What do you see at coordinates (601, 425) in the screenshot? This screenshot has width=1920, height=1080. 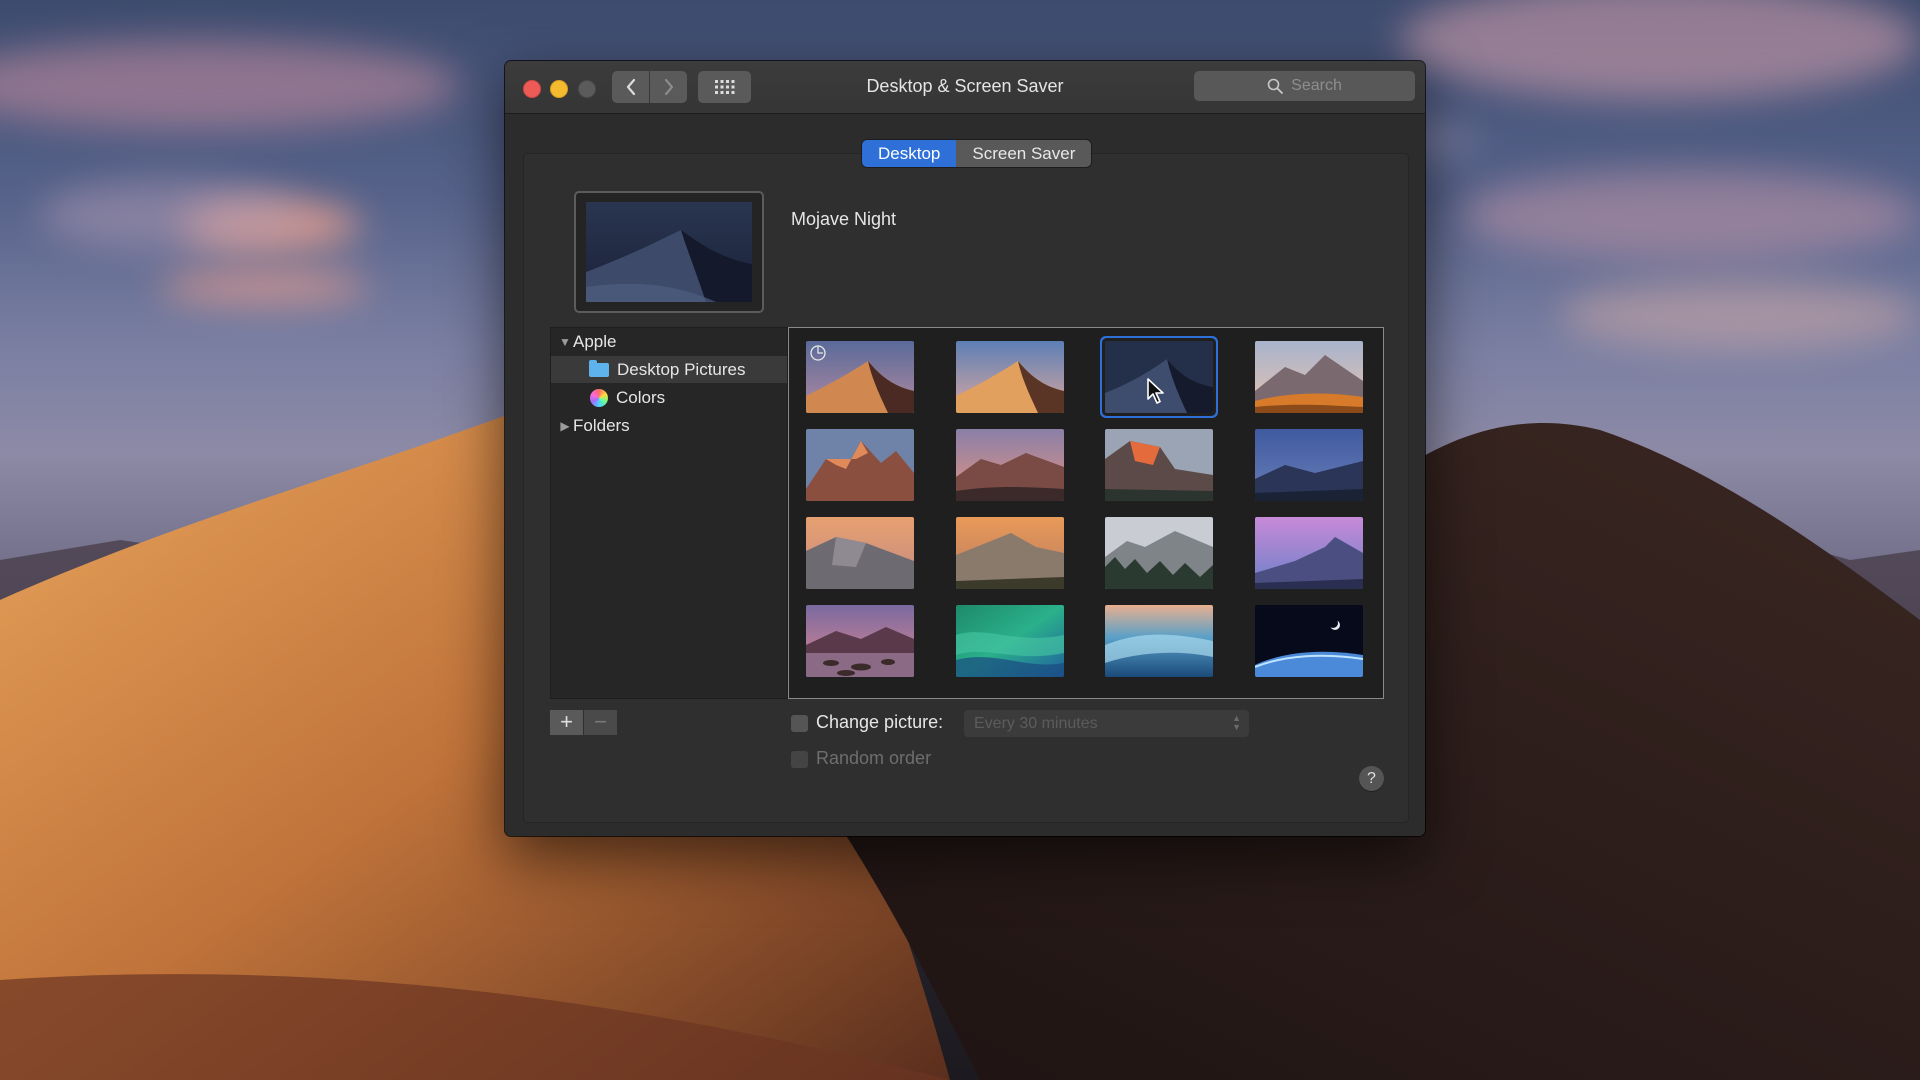 I see `sidebar-item-label: Folders` at bounding box center [601, 425].